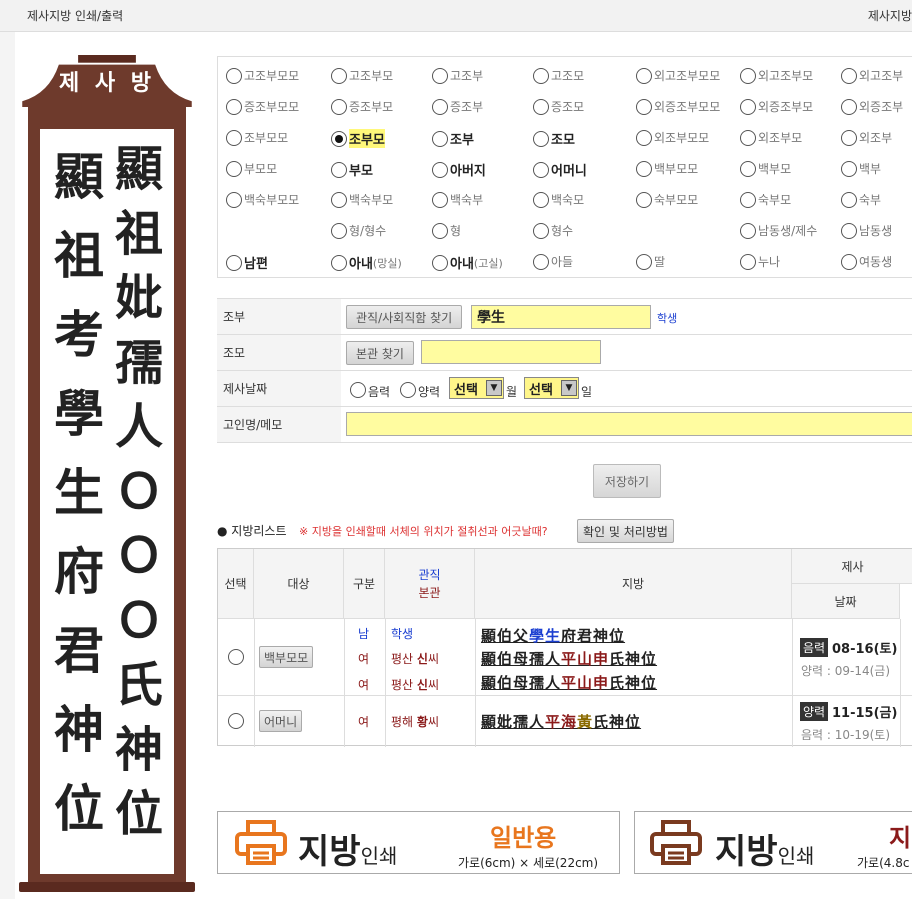  Describe the element at coordinates (457, 106) in the screenshot. I see `relation-option: 증조부` at that location.